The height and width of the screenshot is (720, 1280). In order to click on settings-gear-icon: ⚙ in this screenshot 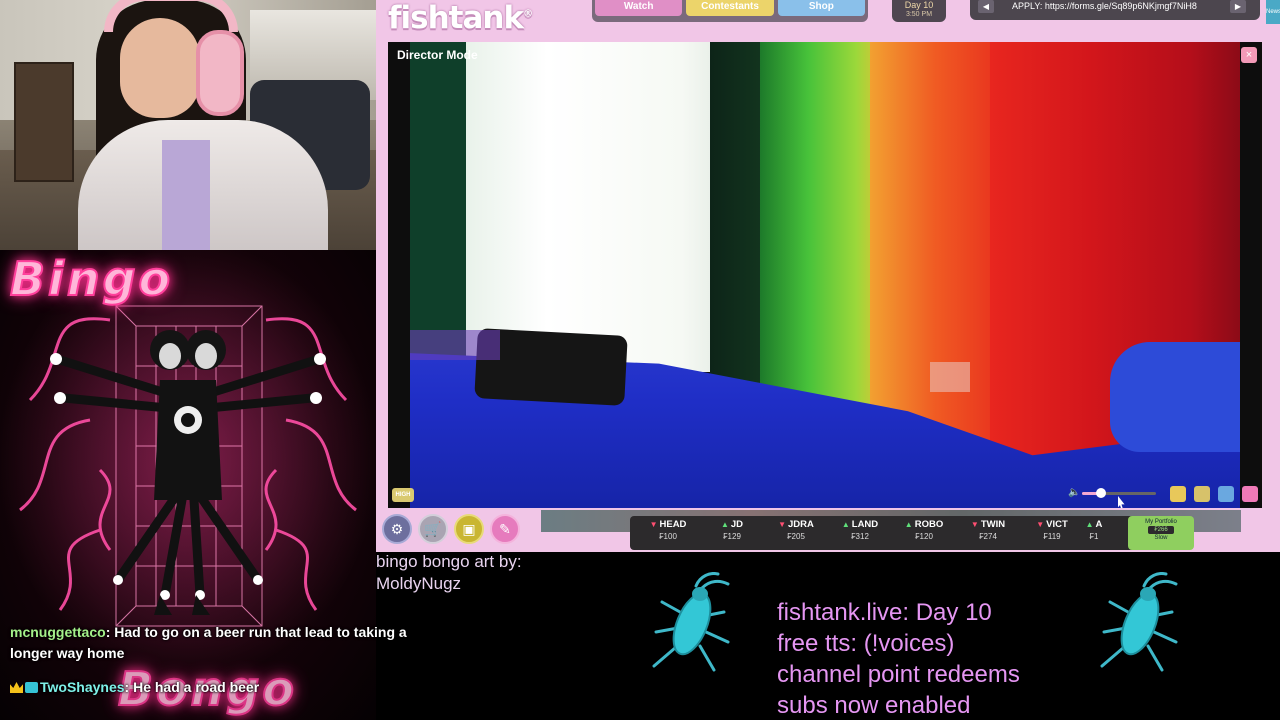, I will do `click(397, 529)`.